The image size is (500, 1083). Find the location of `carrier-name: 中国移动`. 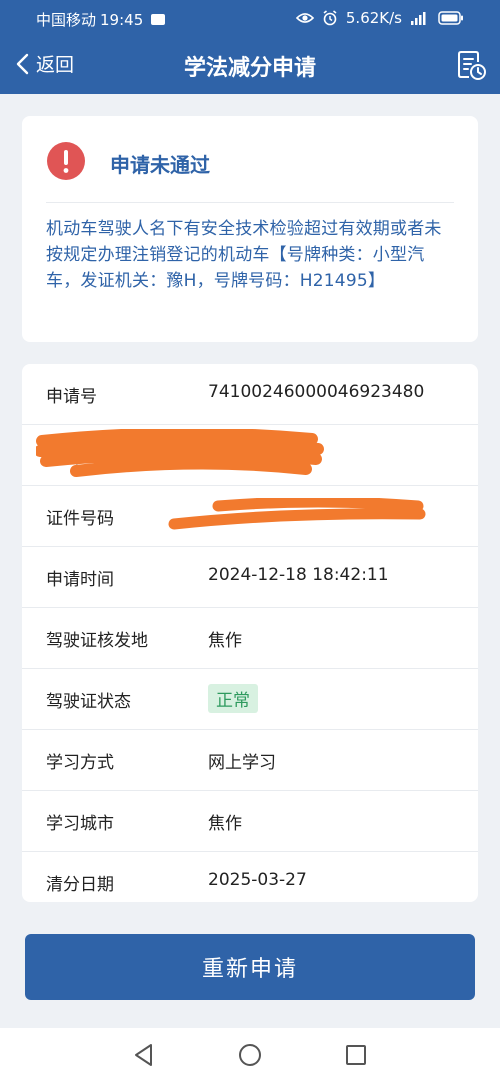

carrier-name: 中国移动 is located at coordinates (66, 20).